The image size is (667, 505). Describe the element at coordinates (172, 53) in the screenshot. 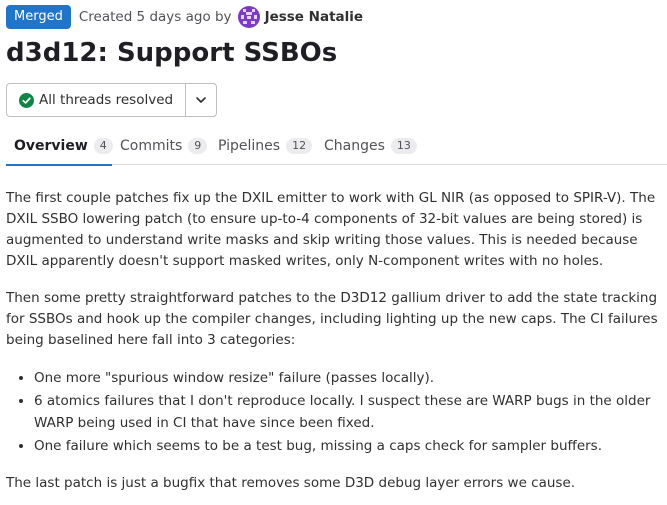

I see `page-title: d3d12: Support SSBOs` at that location.